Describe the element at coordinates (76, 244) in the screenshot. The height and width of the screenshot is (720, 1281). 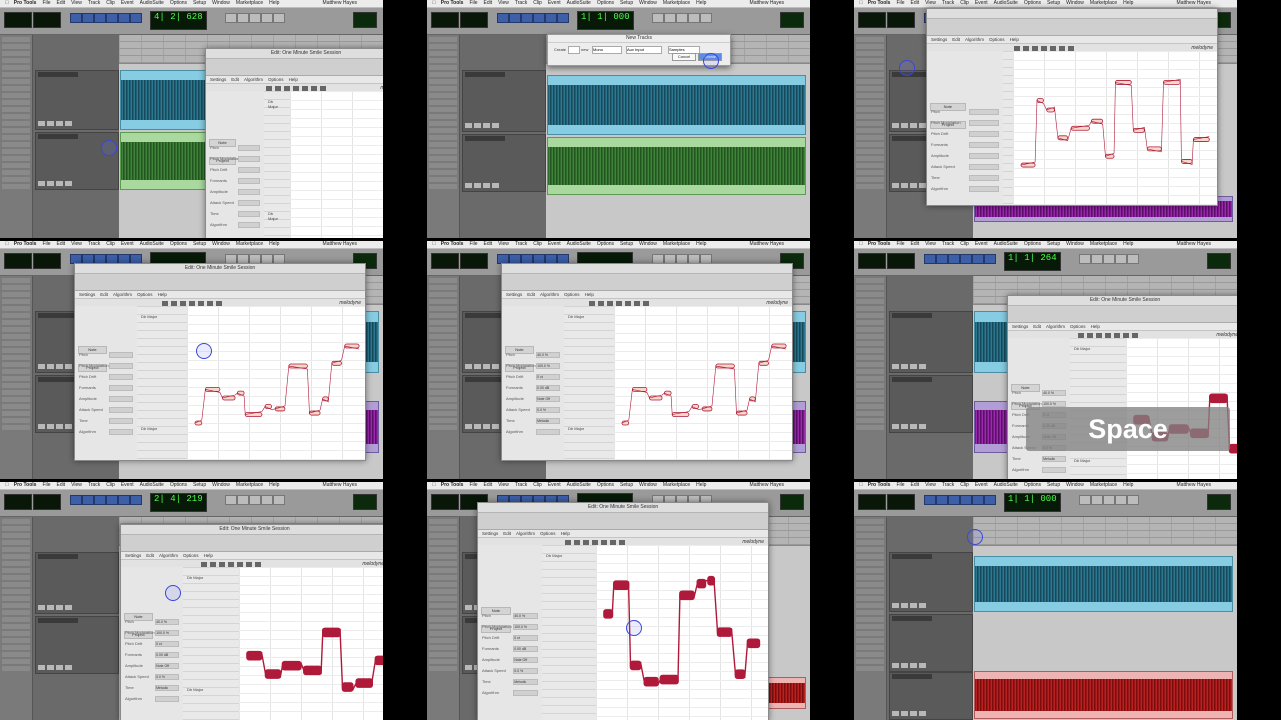
I see `menu-item: View` at that location.